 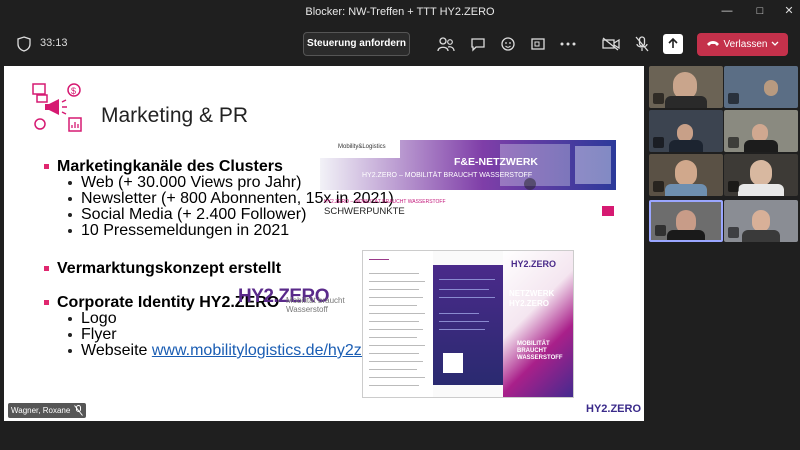 What do you see at coordinates (47, 410) in the screenshot?
I see `presenter-name-badge: Wagner, Roxane` at bounding box center [47, 410].